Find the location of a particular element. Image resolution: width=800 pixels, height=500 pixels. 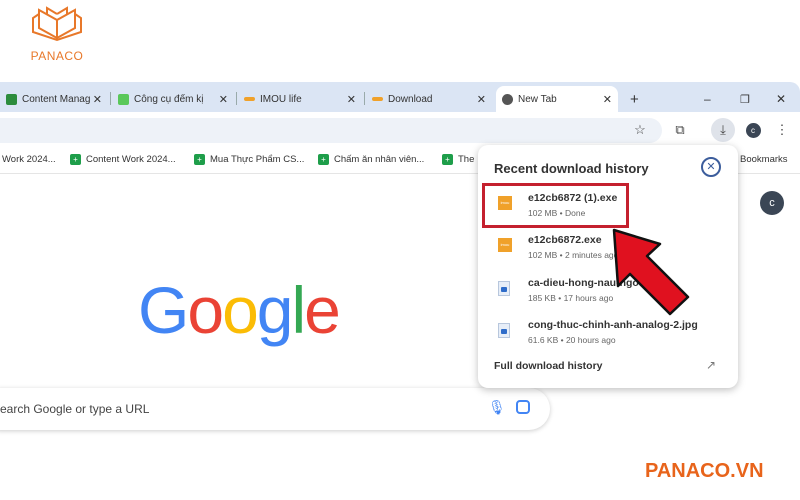

close-window-button: ✕ is located at coordinates (781, 99).